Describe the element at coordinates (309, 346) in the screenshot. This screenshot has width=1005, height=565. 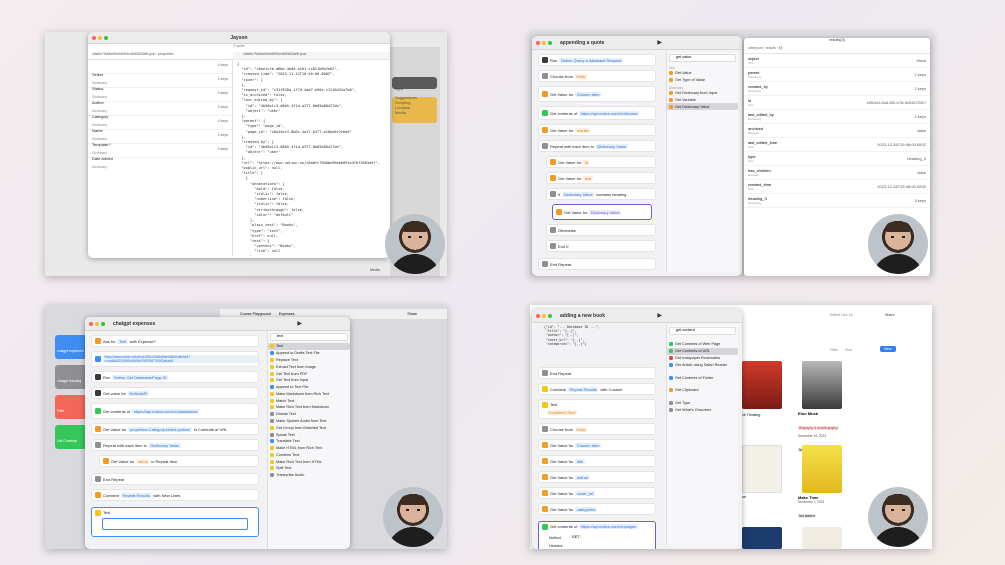
I see `library-item-selected: Text` at that location.